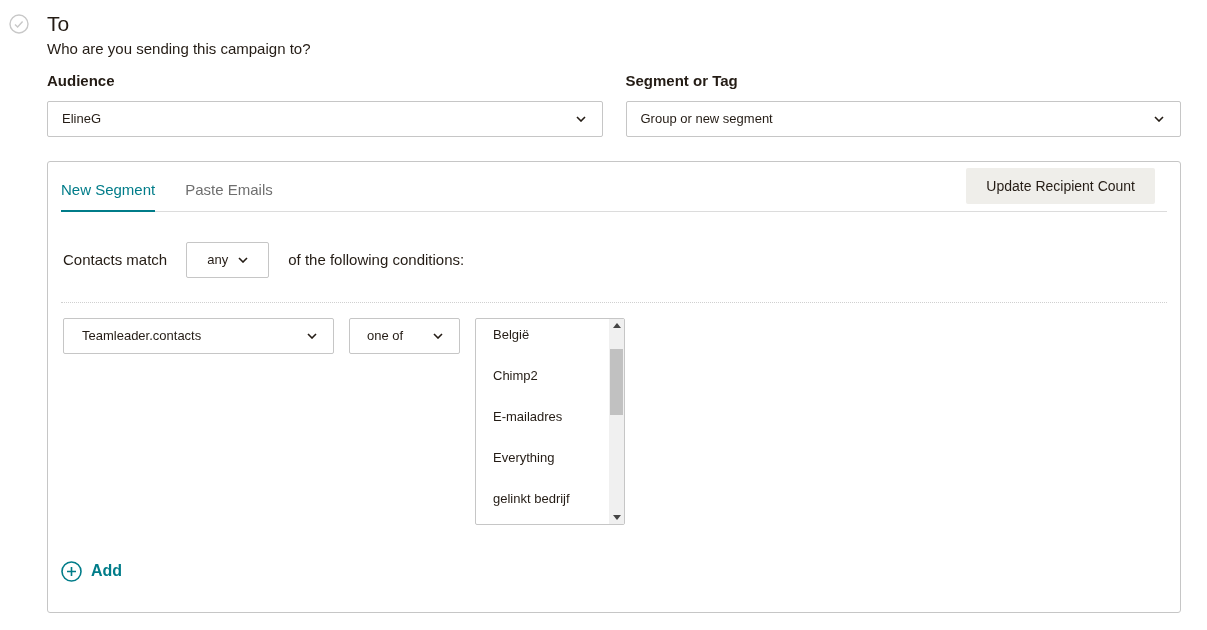 This screenshot has height=630, width=1207. Describe the element at coordinates (108, 195) in the screenshot. I see `tab: New Segment` at that location.